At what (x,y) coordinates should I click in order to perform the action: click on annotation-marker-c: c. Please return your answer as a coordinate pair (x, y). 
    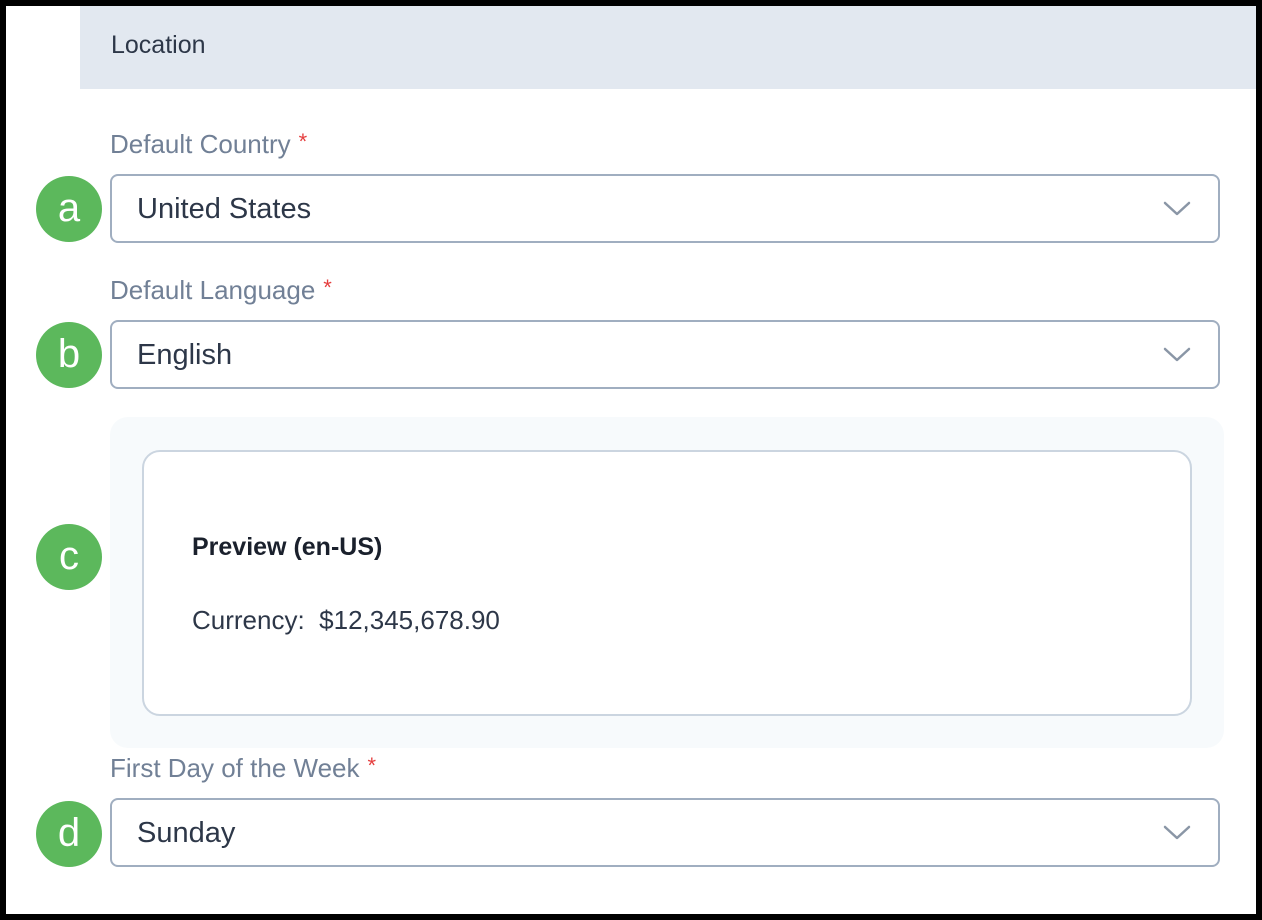
    Looking at the image, I should click on (69, 557).